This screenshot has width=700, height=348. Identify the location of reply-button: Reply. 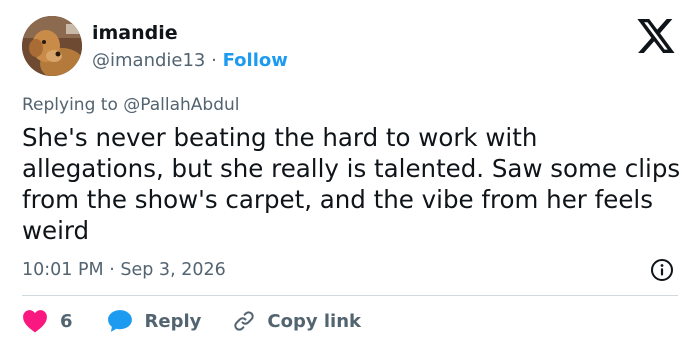
(154, 321).